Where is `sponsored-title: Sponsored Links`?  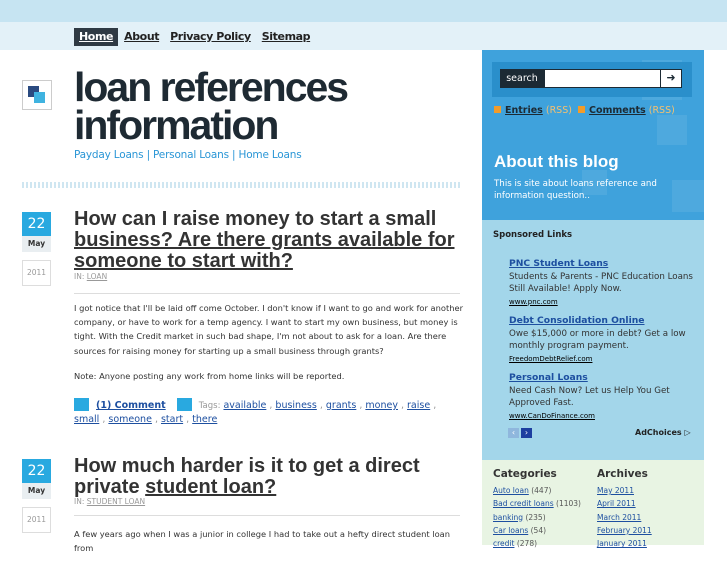 sponsored-title: Sponsored Links is located at coordinates (533, 235).